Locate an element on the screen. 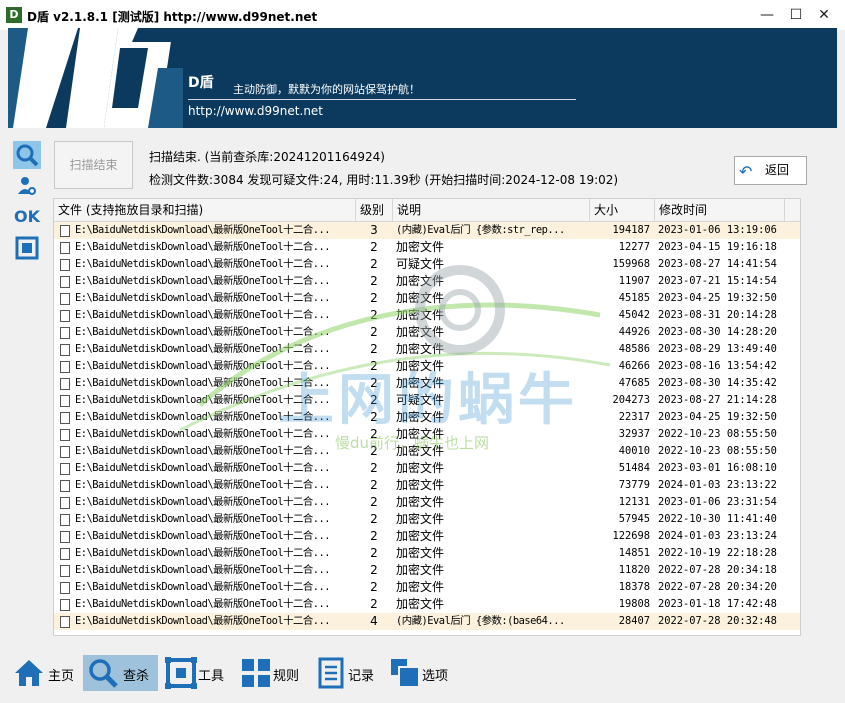  close-button: ✕ is located at coordinates (824, 15).